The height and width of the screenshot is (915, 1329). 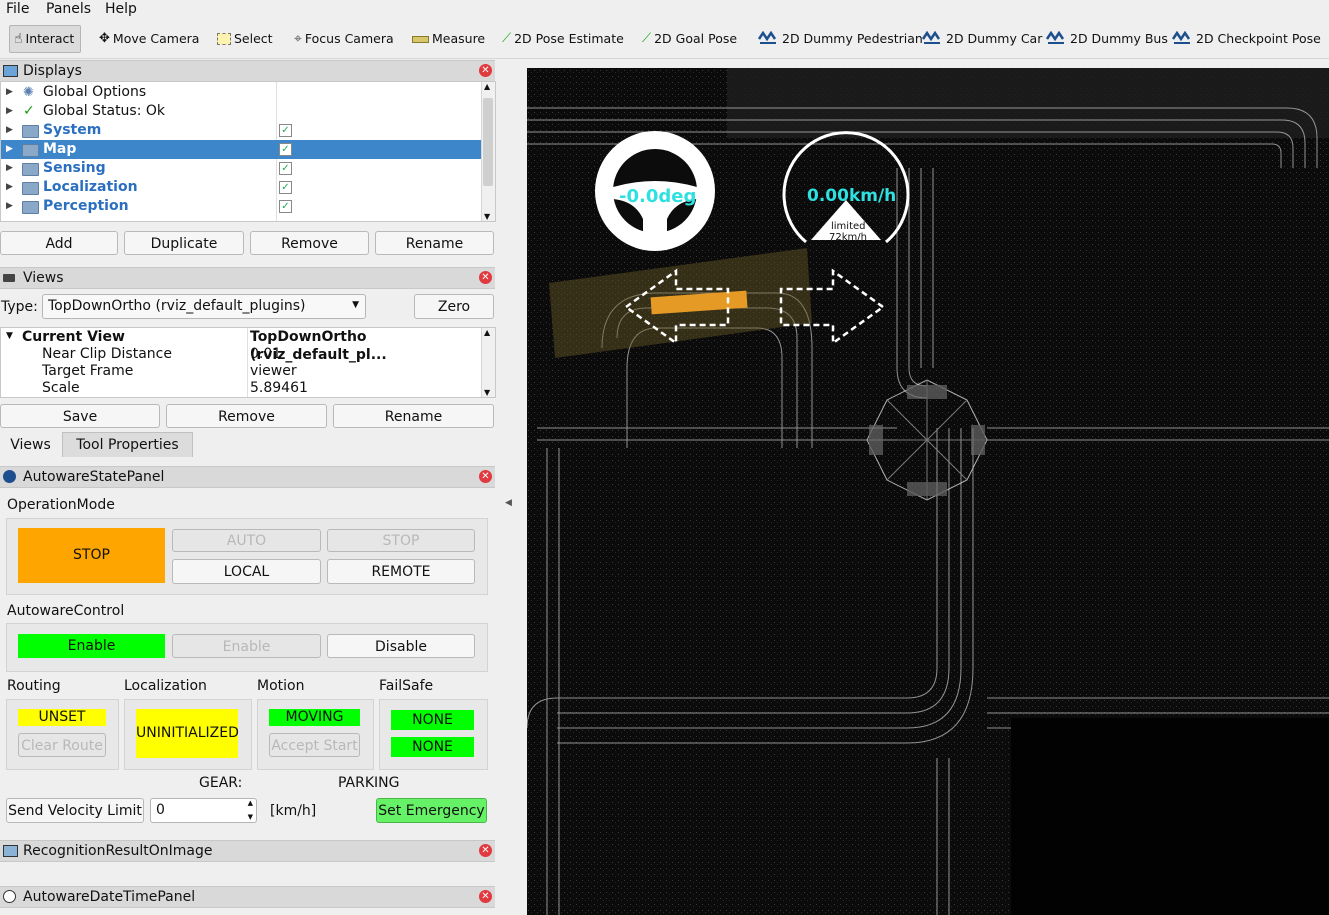 What do you see at coordinates (401, 571) in the screenshot?
I see `remote-button: REMOTE` at bounding box center [401, 571].